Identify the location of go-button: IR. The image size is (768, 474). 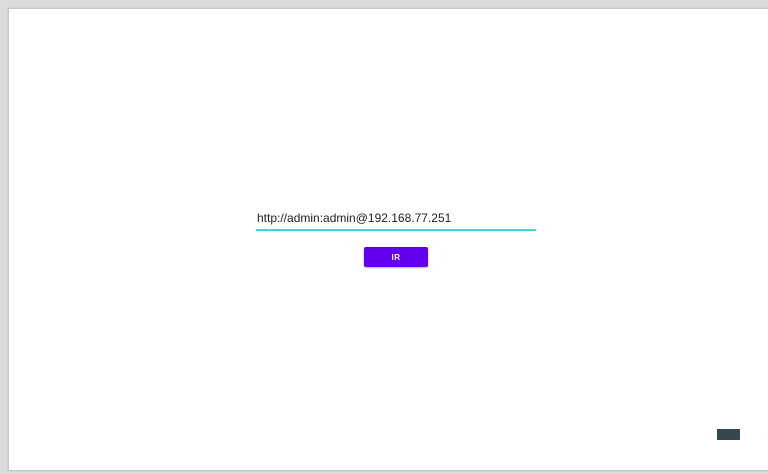
(396, 257).